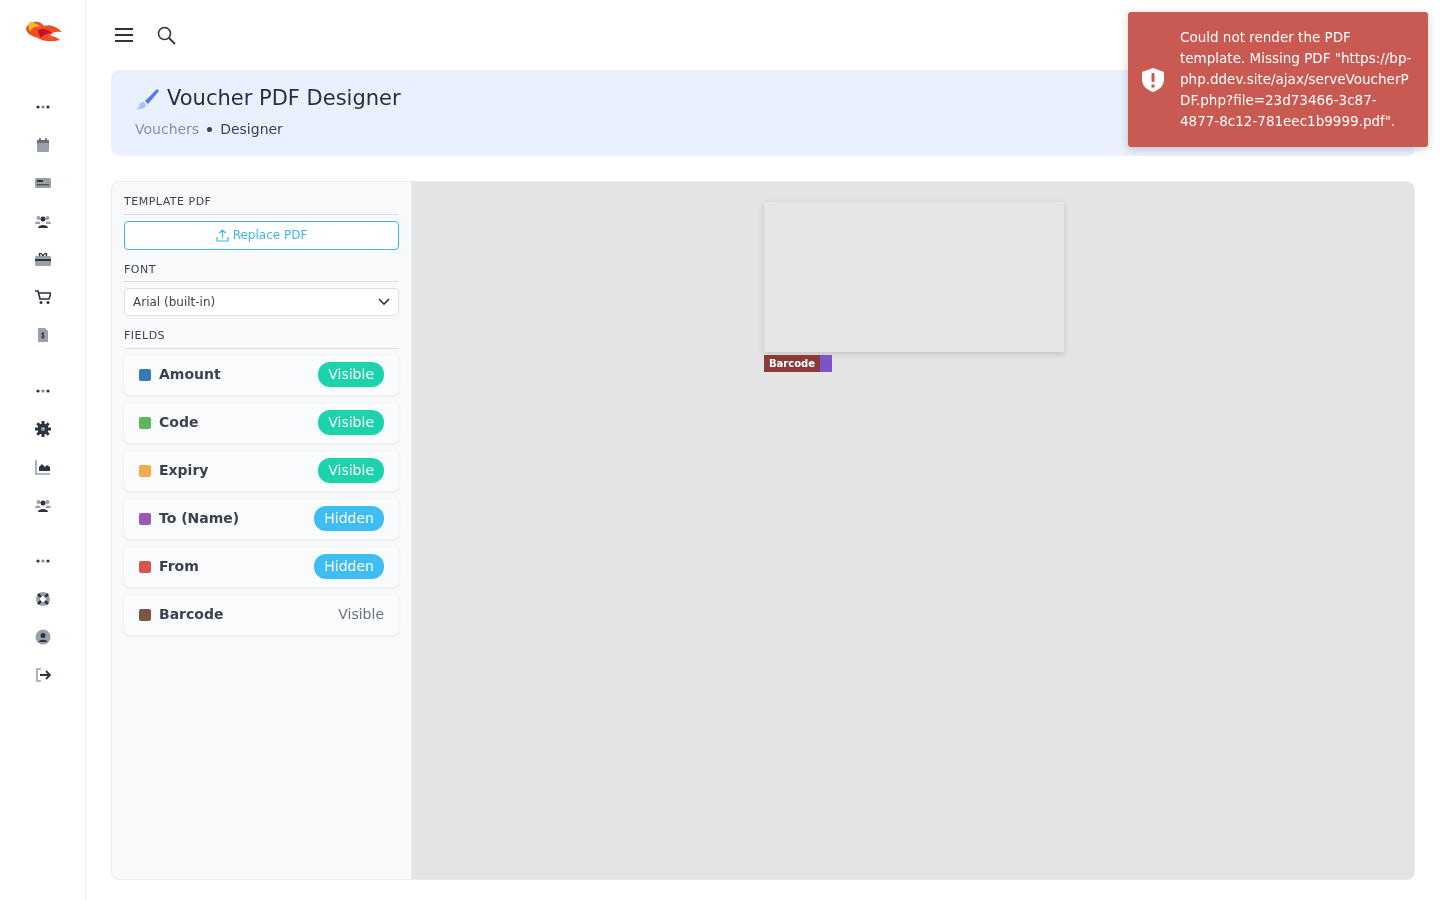 Image resolution: width=1440 pixels, height=900 pixels. Describe the element at coordinates (179, 422) in the screenshot. I see `field-name: Code` at that location.